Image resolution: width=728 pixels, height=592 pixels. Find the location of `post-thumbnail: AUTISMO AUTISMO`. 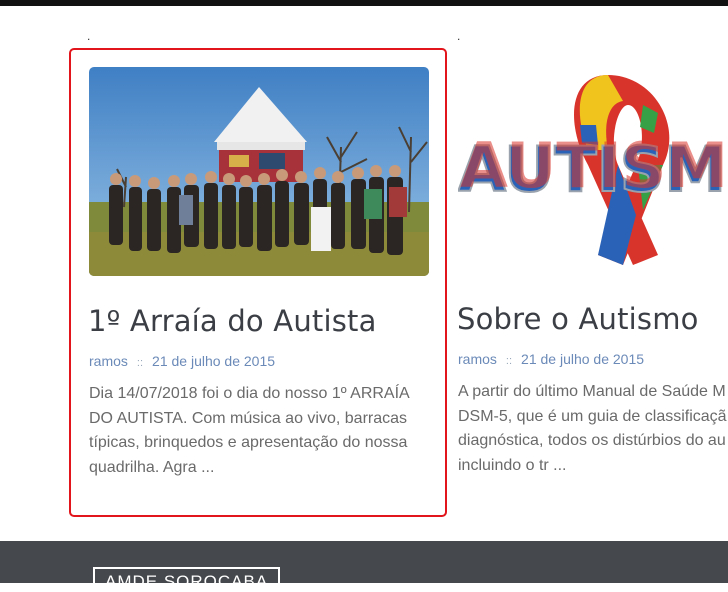

post-thumbnail: AUTISMO AUTISMO is located at coordinates (593, 169).